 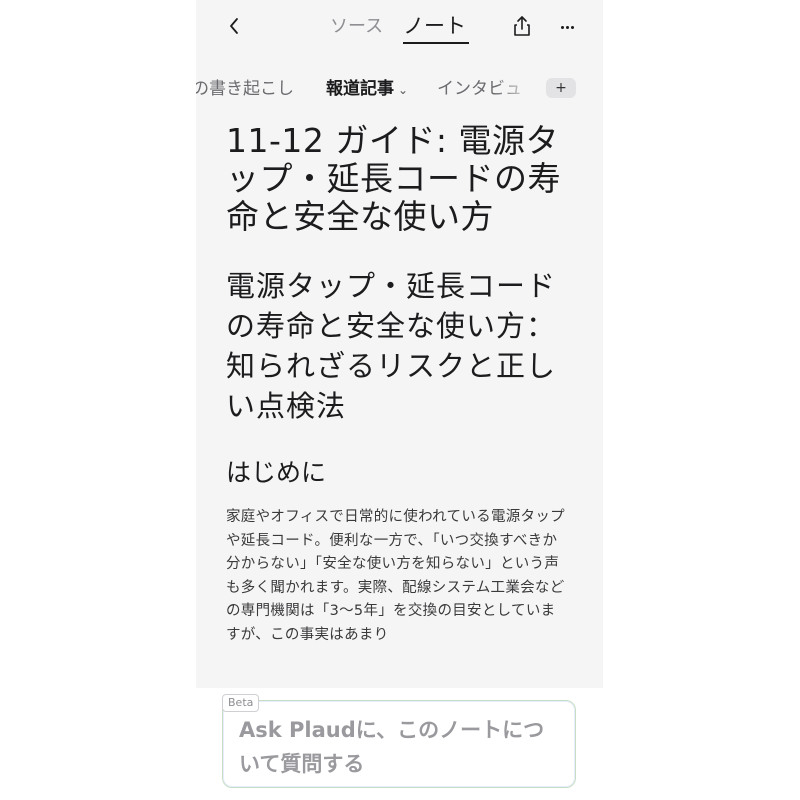 What do you see at coordinates (391, 346) in the screenshot?
I see `article-title: 電源タップ・延長コードの寿命と安全な使い方：知られざるリスクと正しい点検法` at bounding box center [391, 346].